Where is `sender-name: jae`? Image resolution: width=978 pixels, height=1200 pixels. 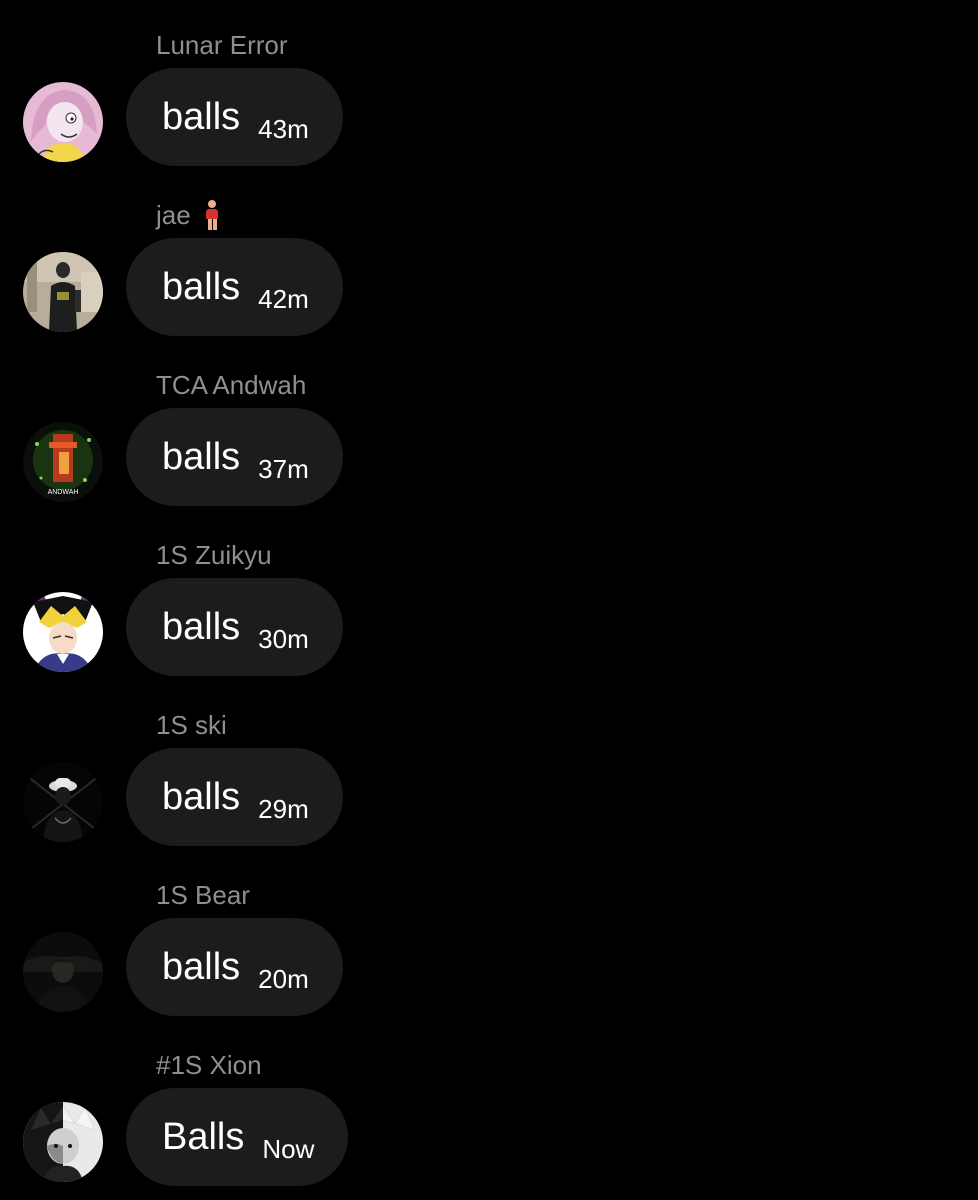
sender-name: jae is located at coordinates (187, 215).